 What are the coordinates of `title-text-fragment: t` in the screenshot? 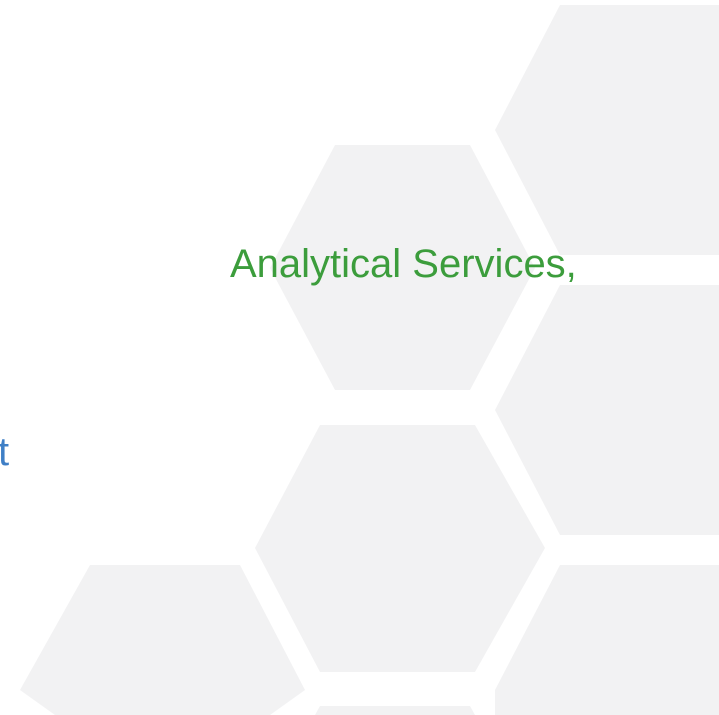 It's located at (15, 452).